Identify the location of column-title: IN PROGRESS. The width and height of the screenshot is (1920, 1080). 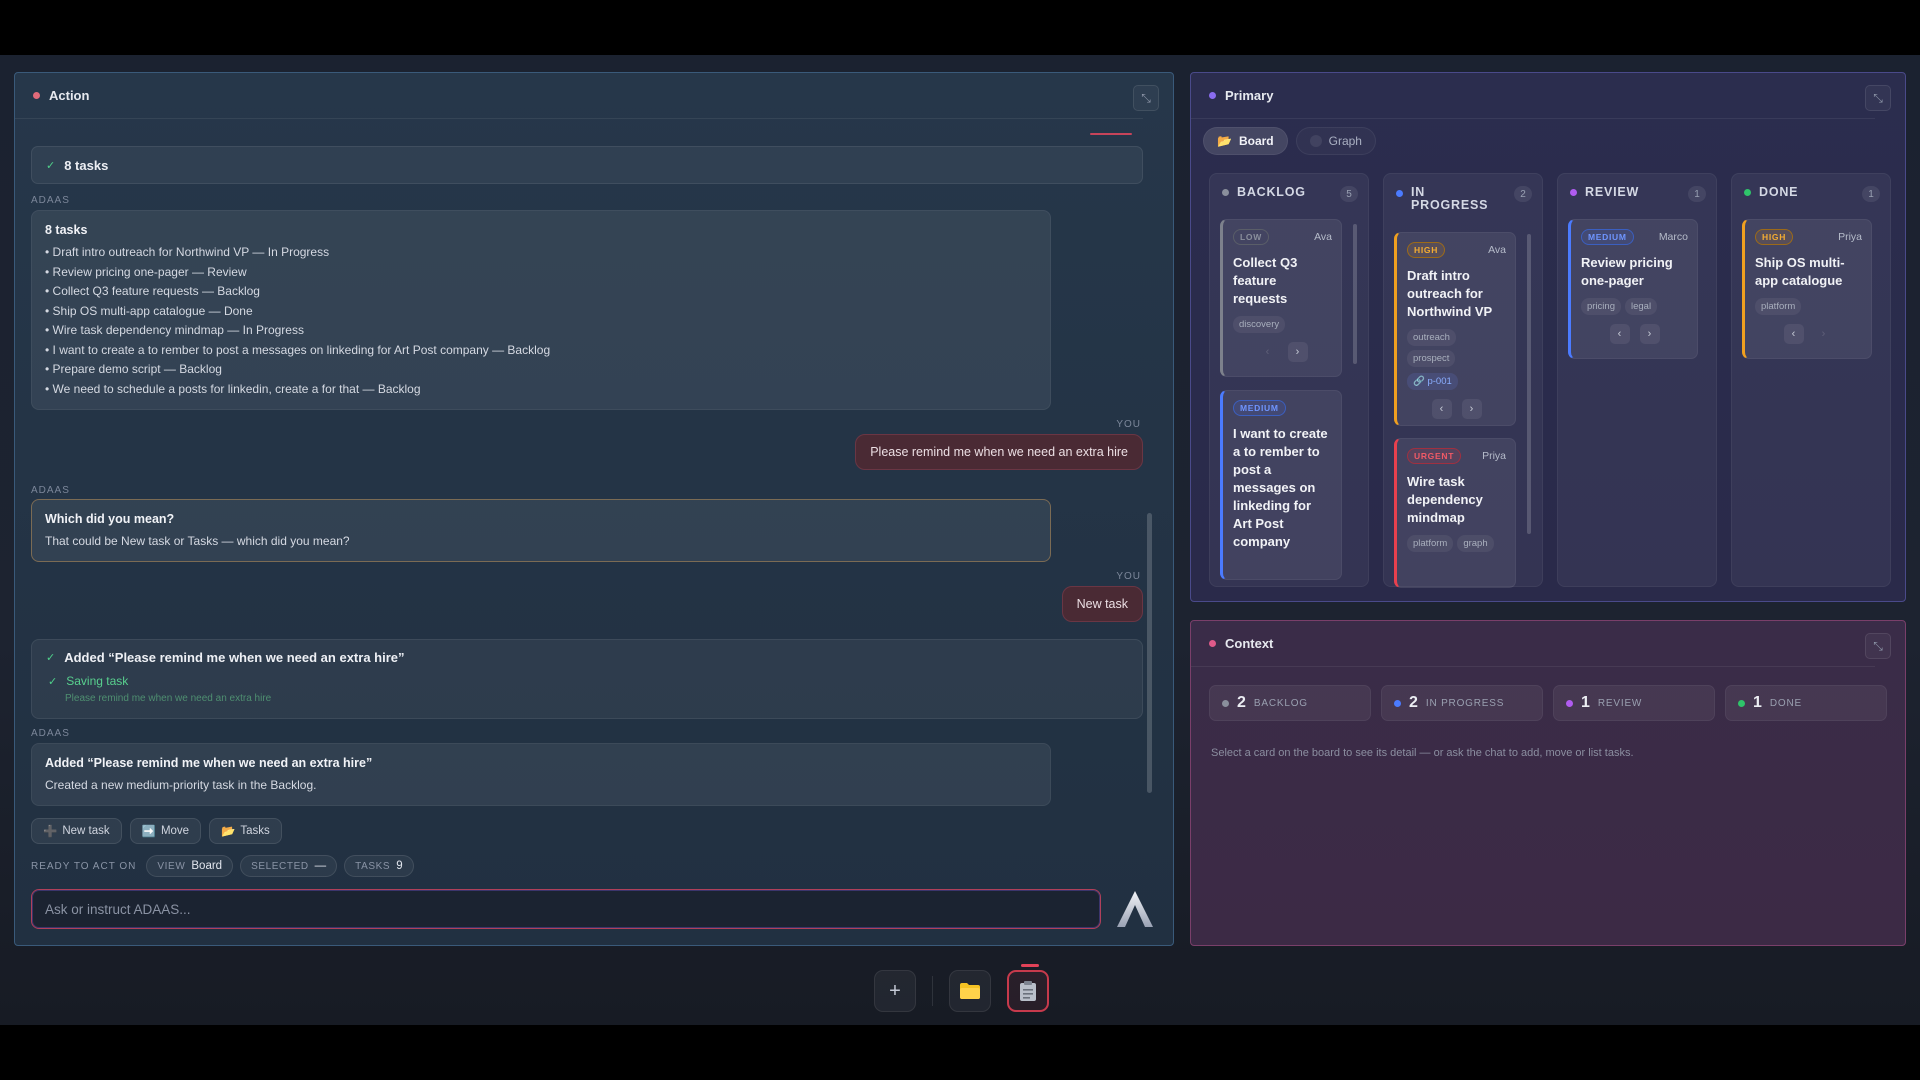
(1450, 198).